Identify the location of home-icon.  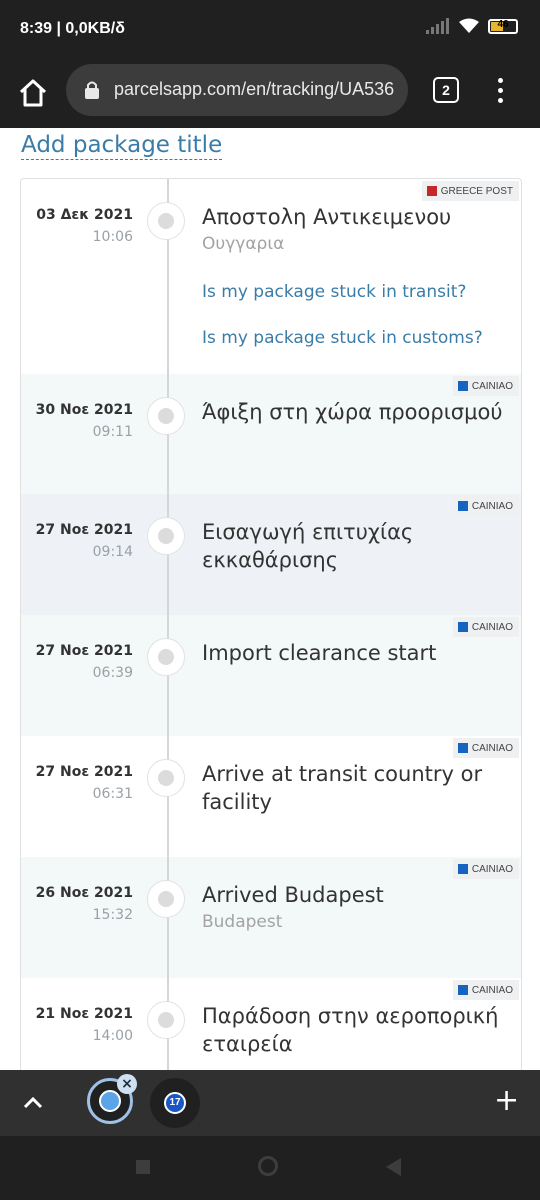
(33, 93).